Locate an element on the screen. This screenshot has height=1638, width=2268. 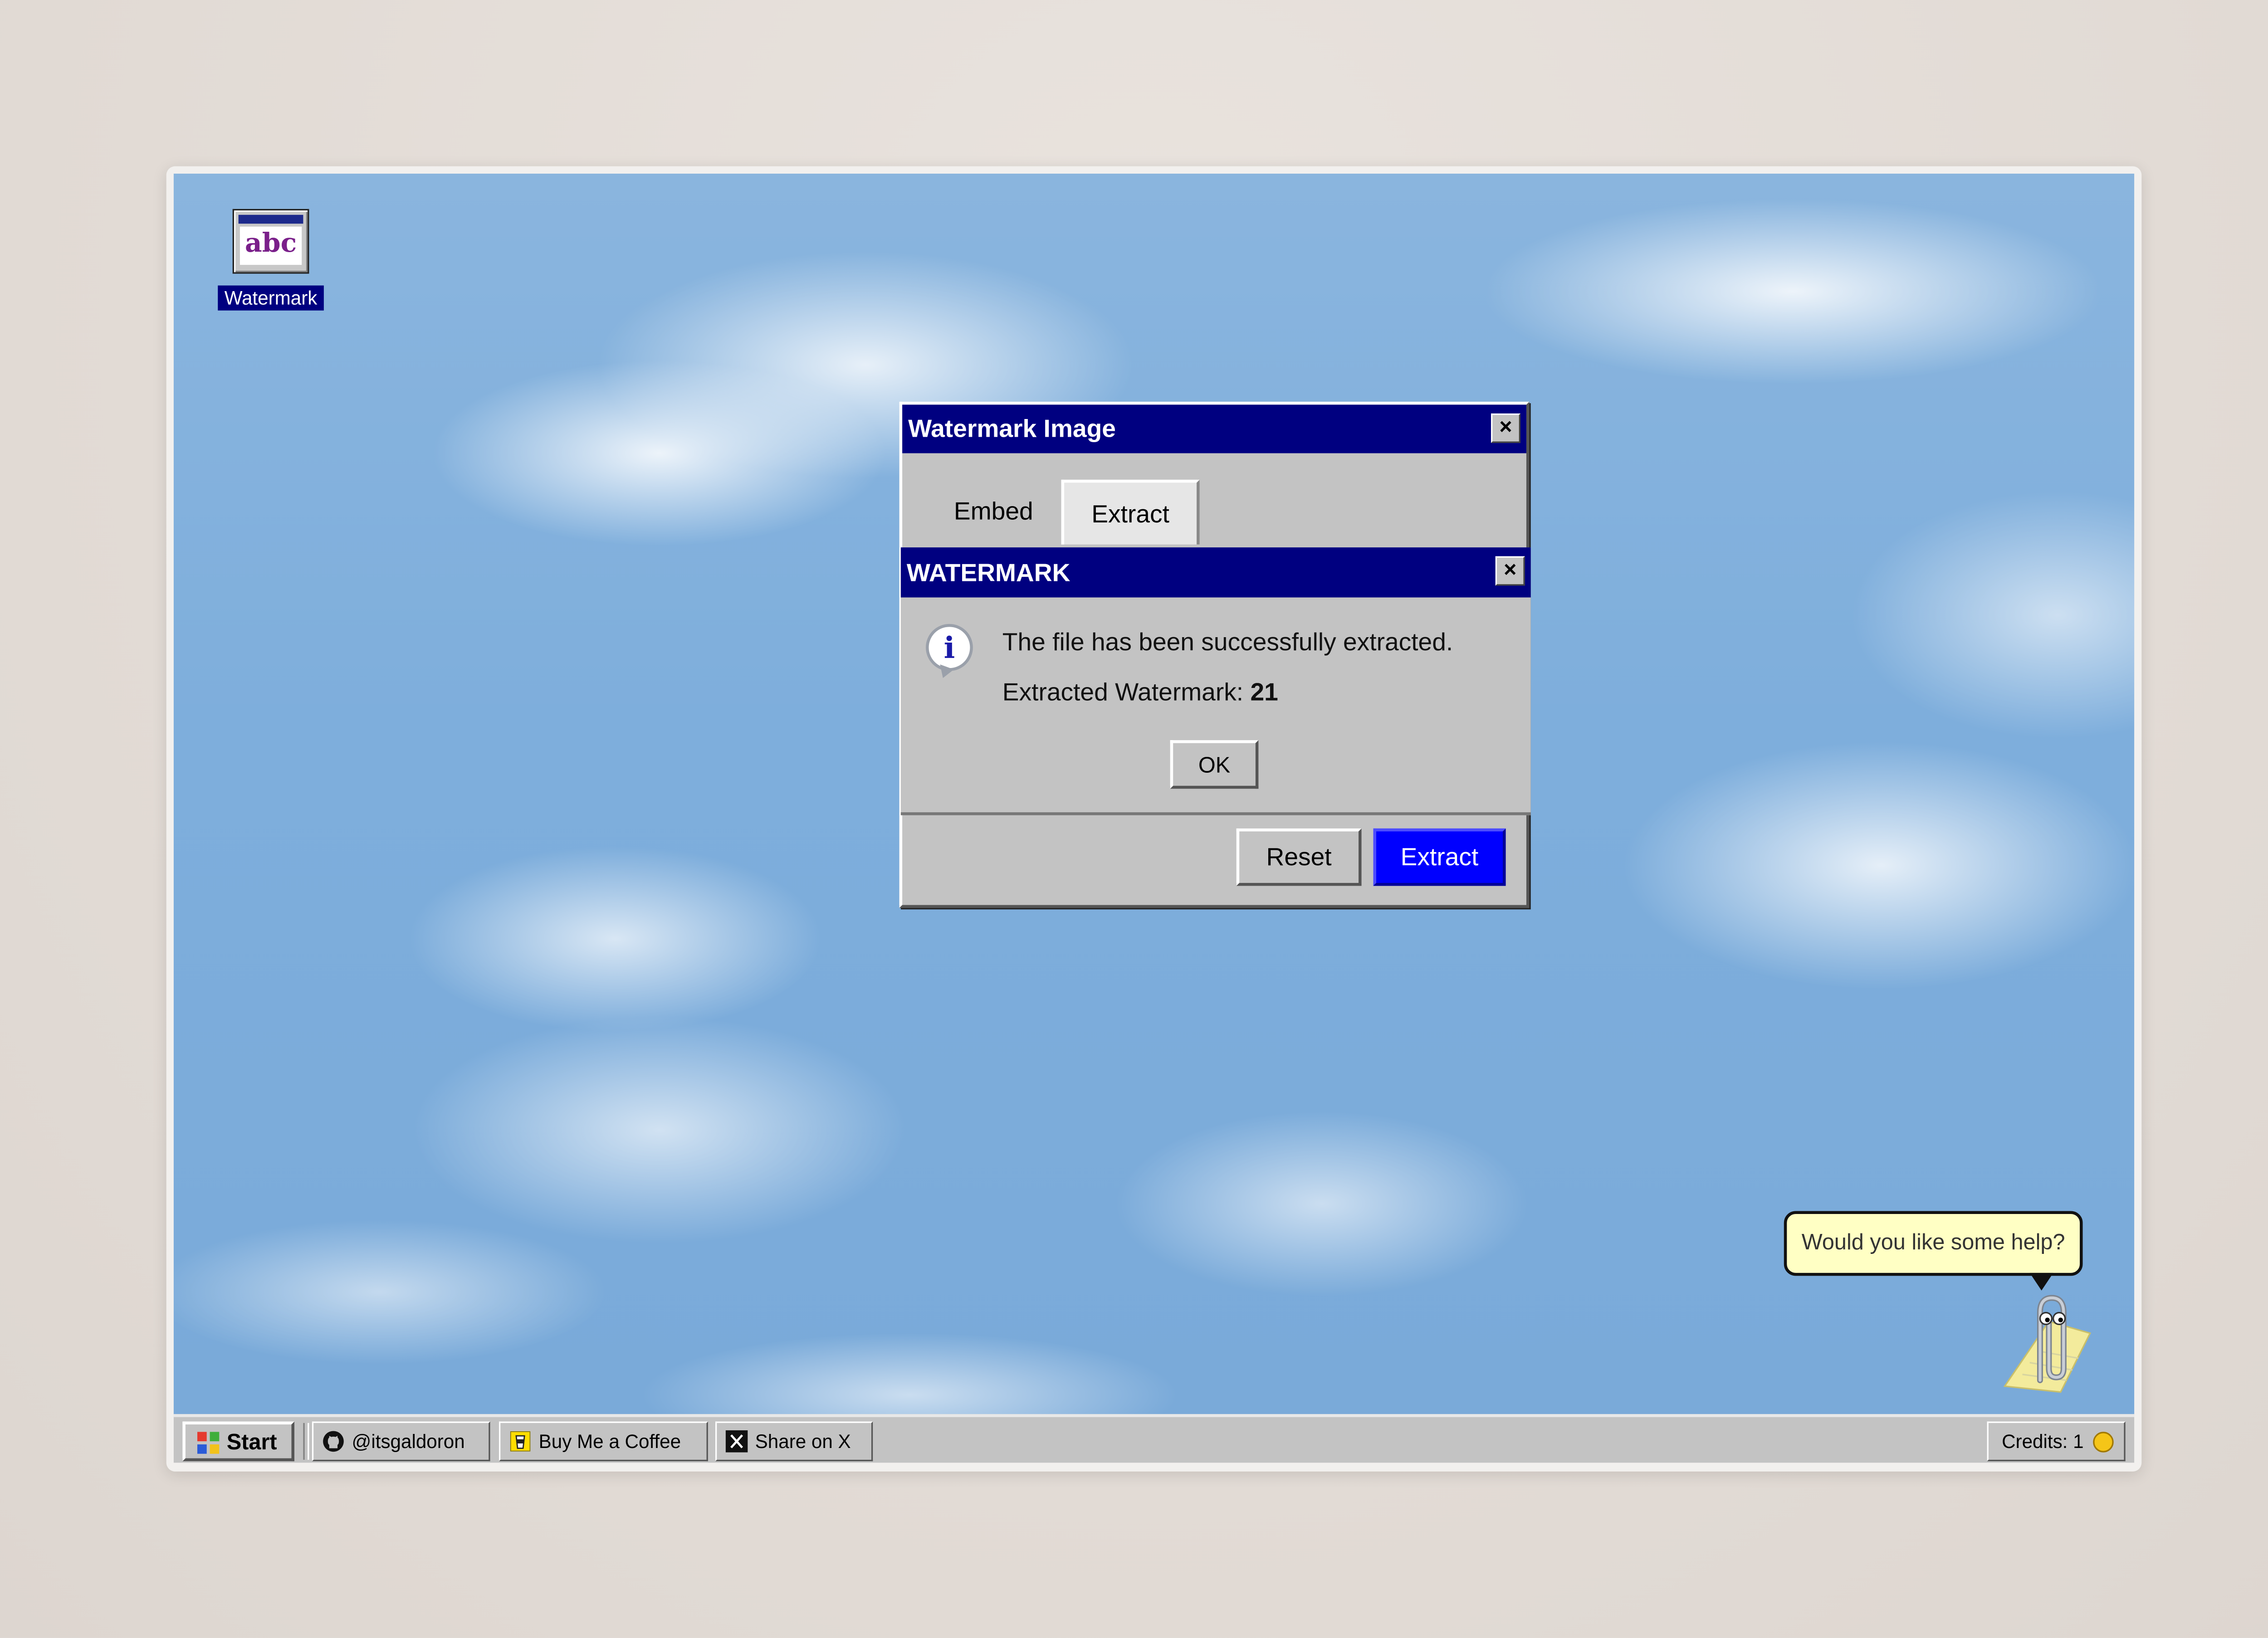
buy-me-a-coffee-label: Buy Me a Coffee is located at coordinates (610, 1441).